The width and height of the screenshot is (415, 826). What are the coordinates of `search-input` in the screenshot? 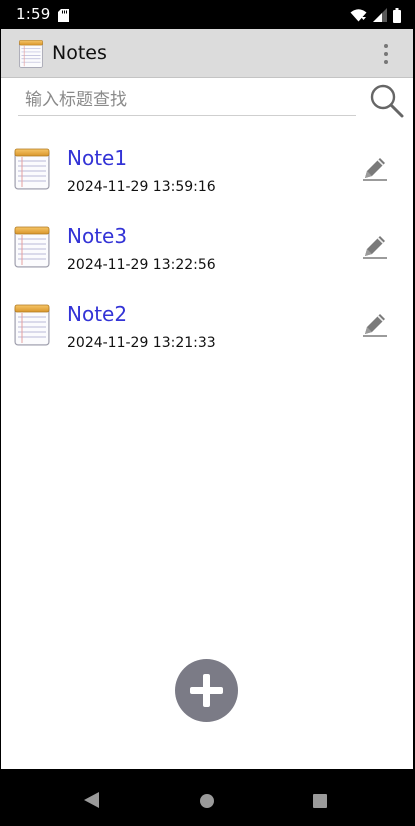 It's located at (187, 100).